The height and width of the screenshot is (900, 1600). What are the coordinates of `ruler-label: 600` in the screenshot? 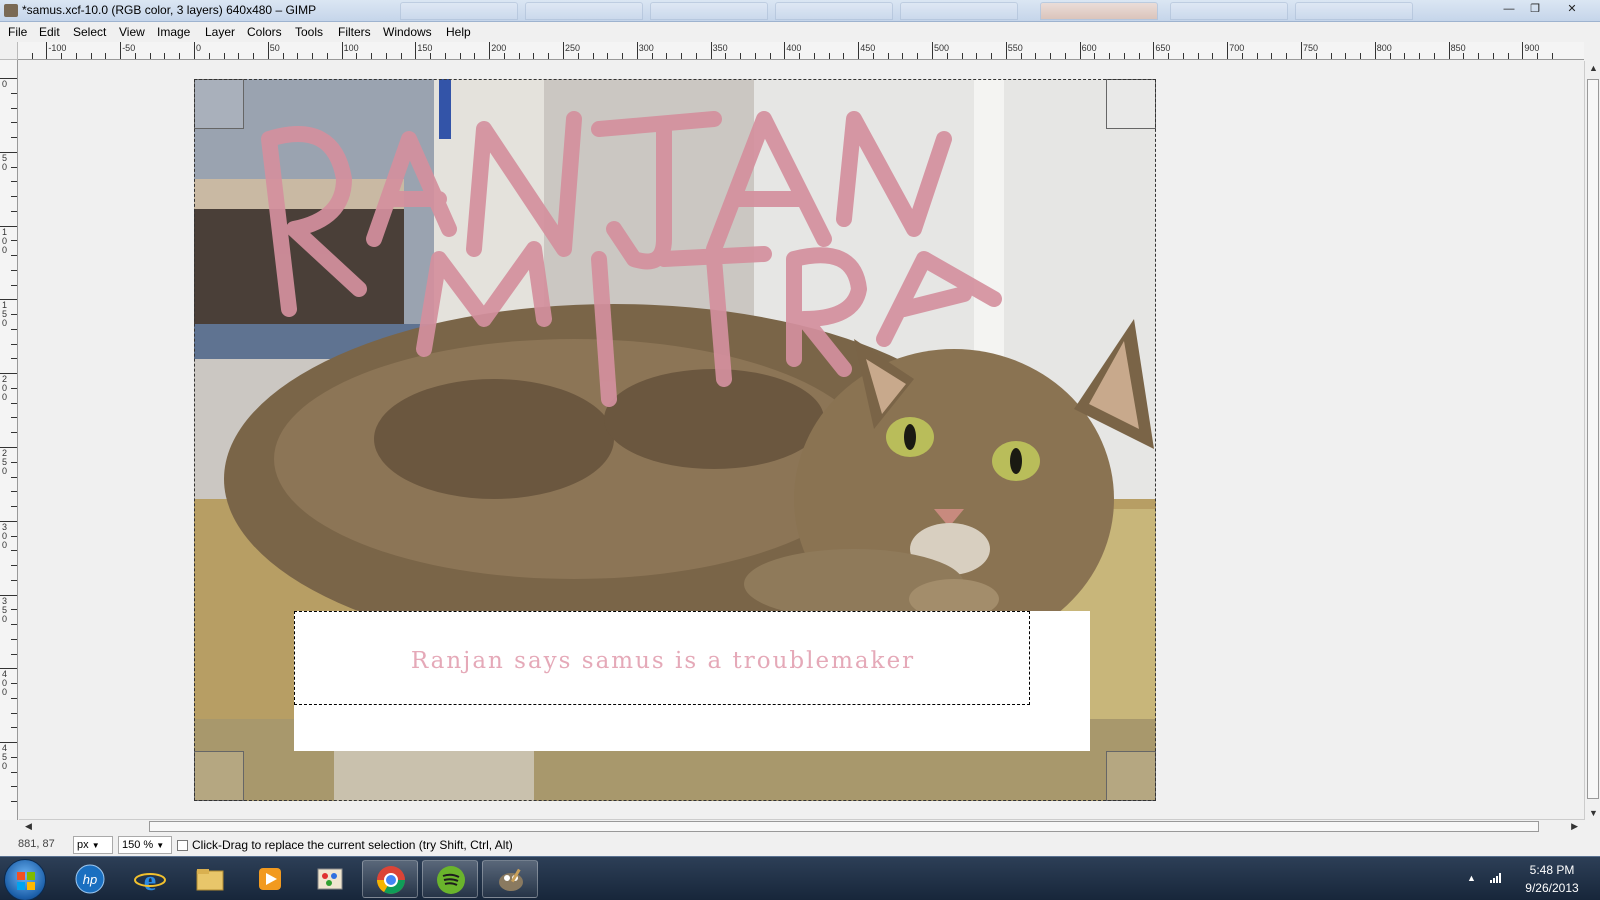 It's located at (1089, 48).